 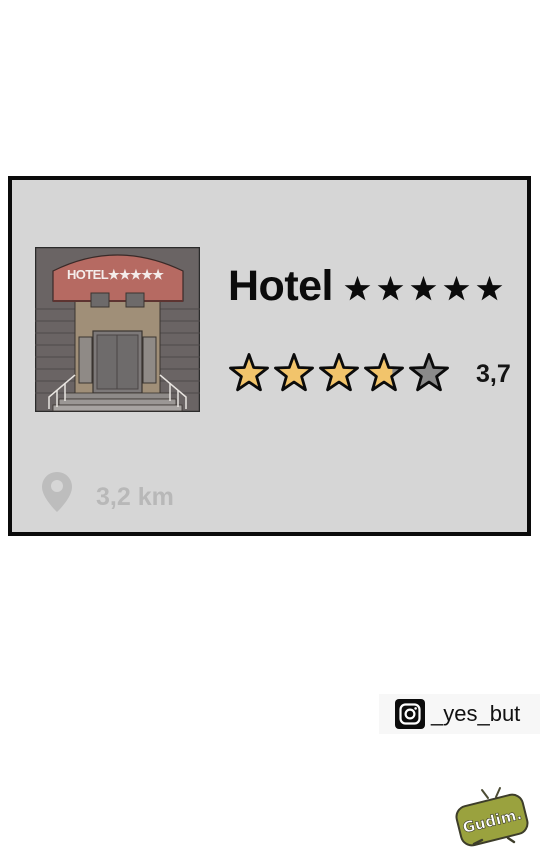 I want to click on rating-stars, so click(x=339, y=373).